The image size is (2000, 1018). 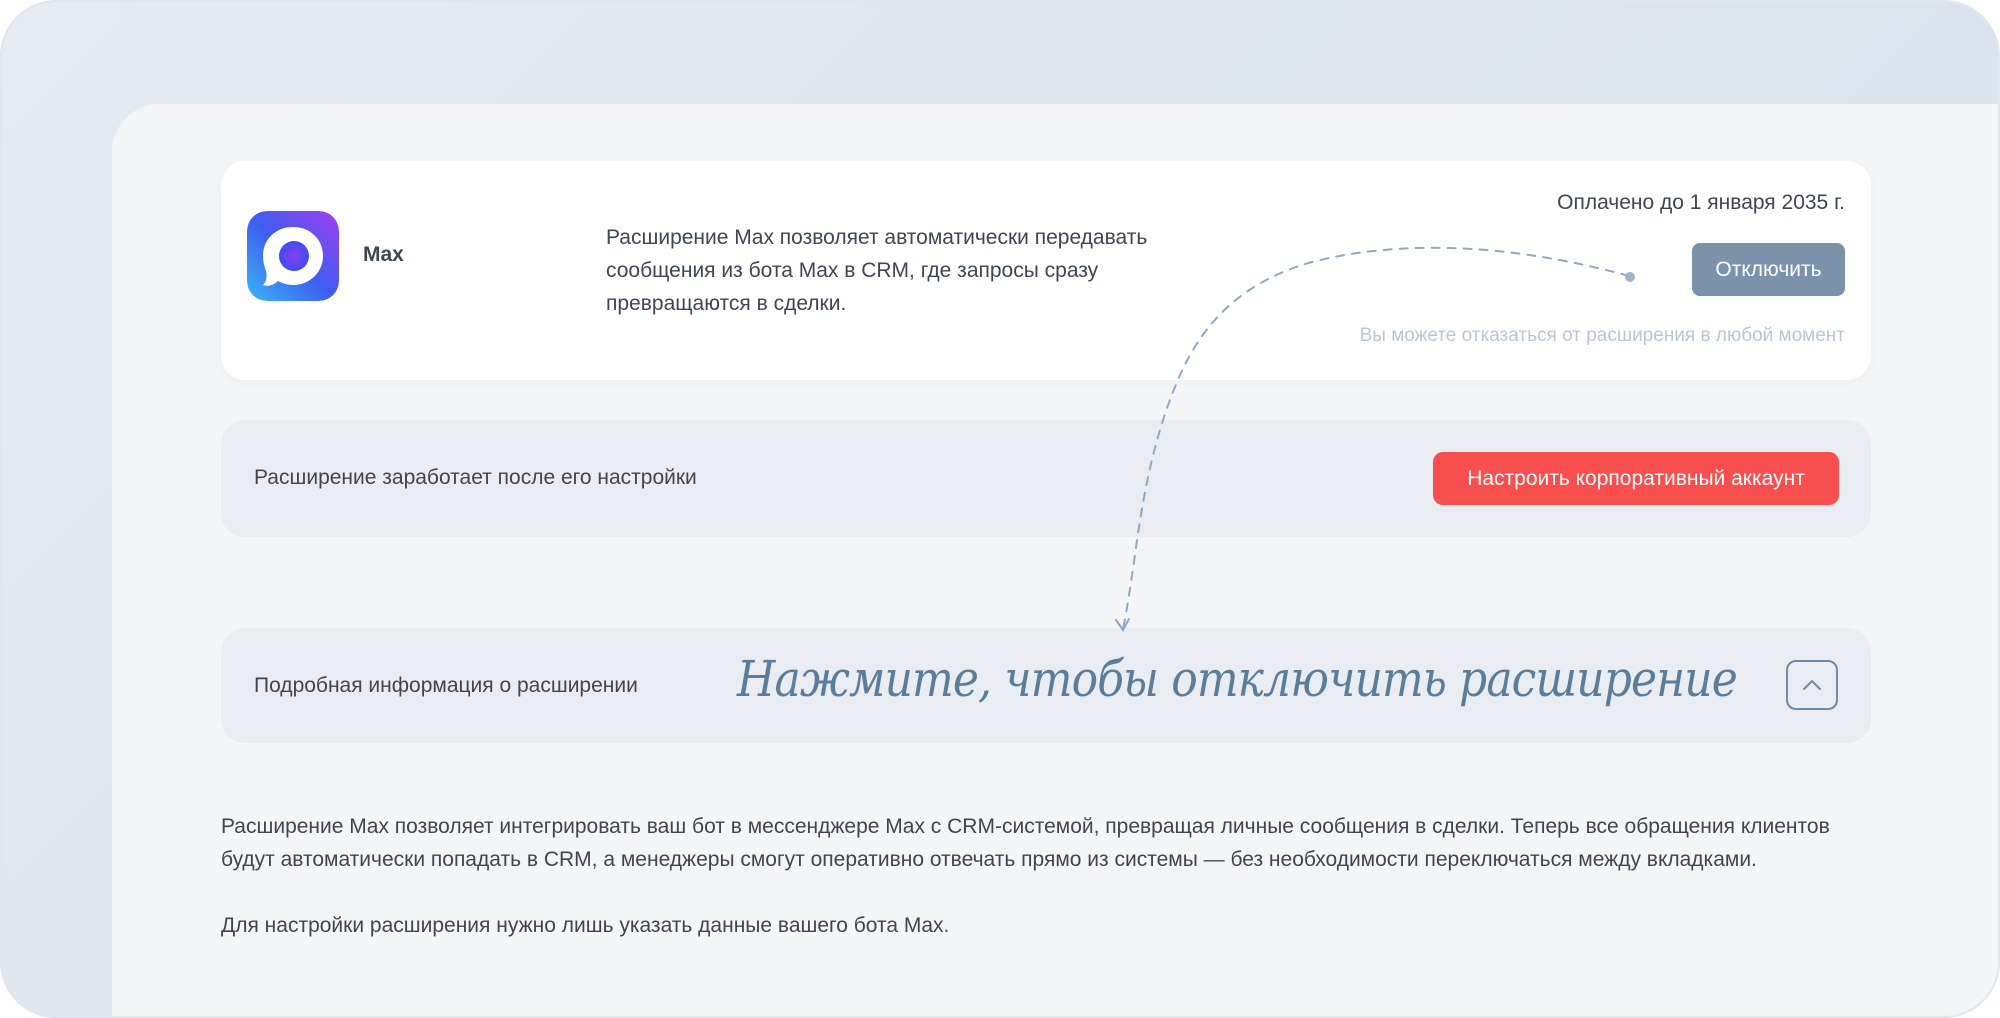 I want to click on details-title: Подробная информация о расширении, so click(x=446, y=685).